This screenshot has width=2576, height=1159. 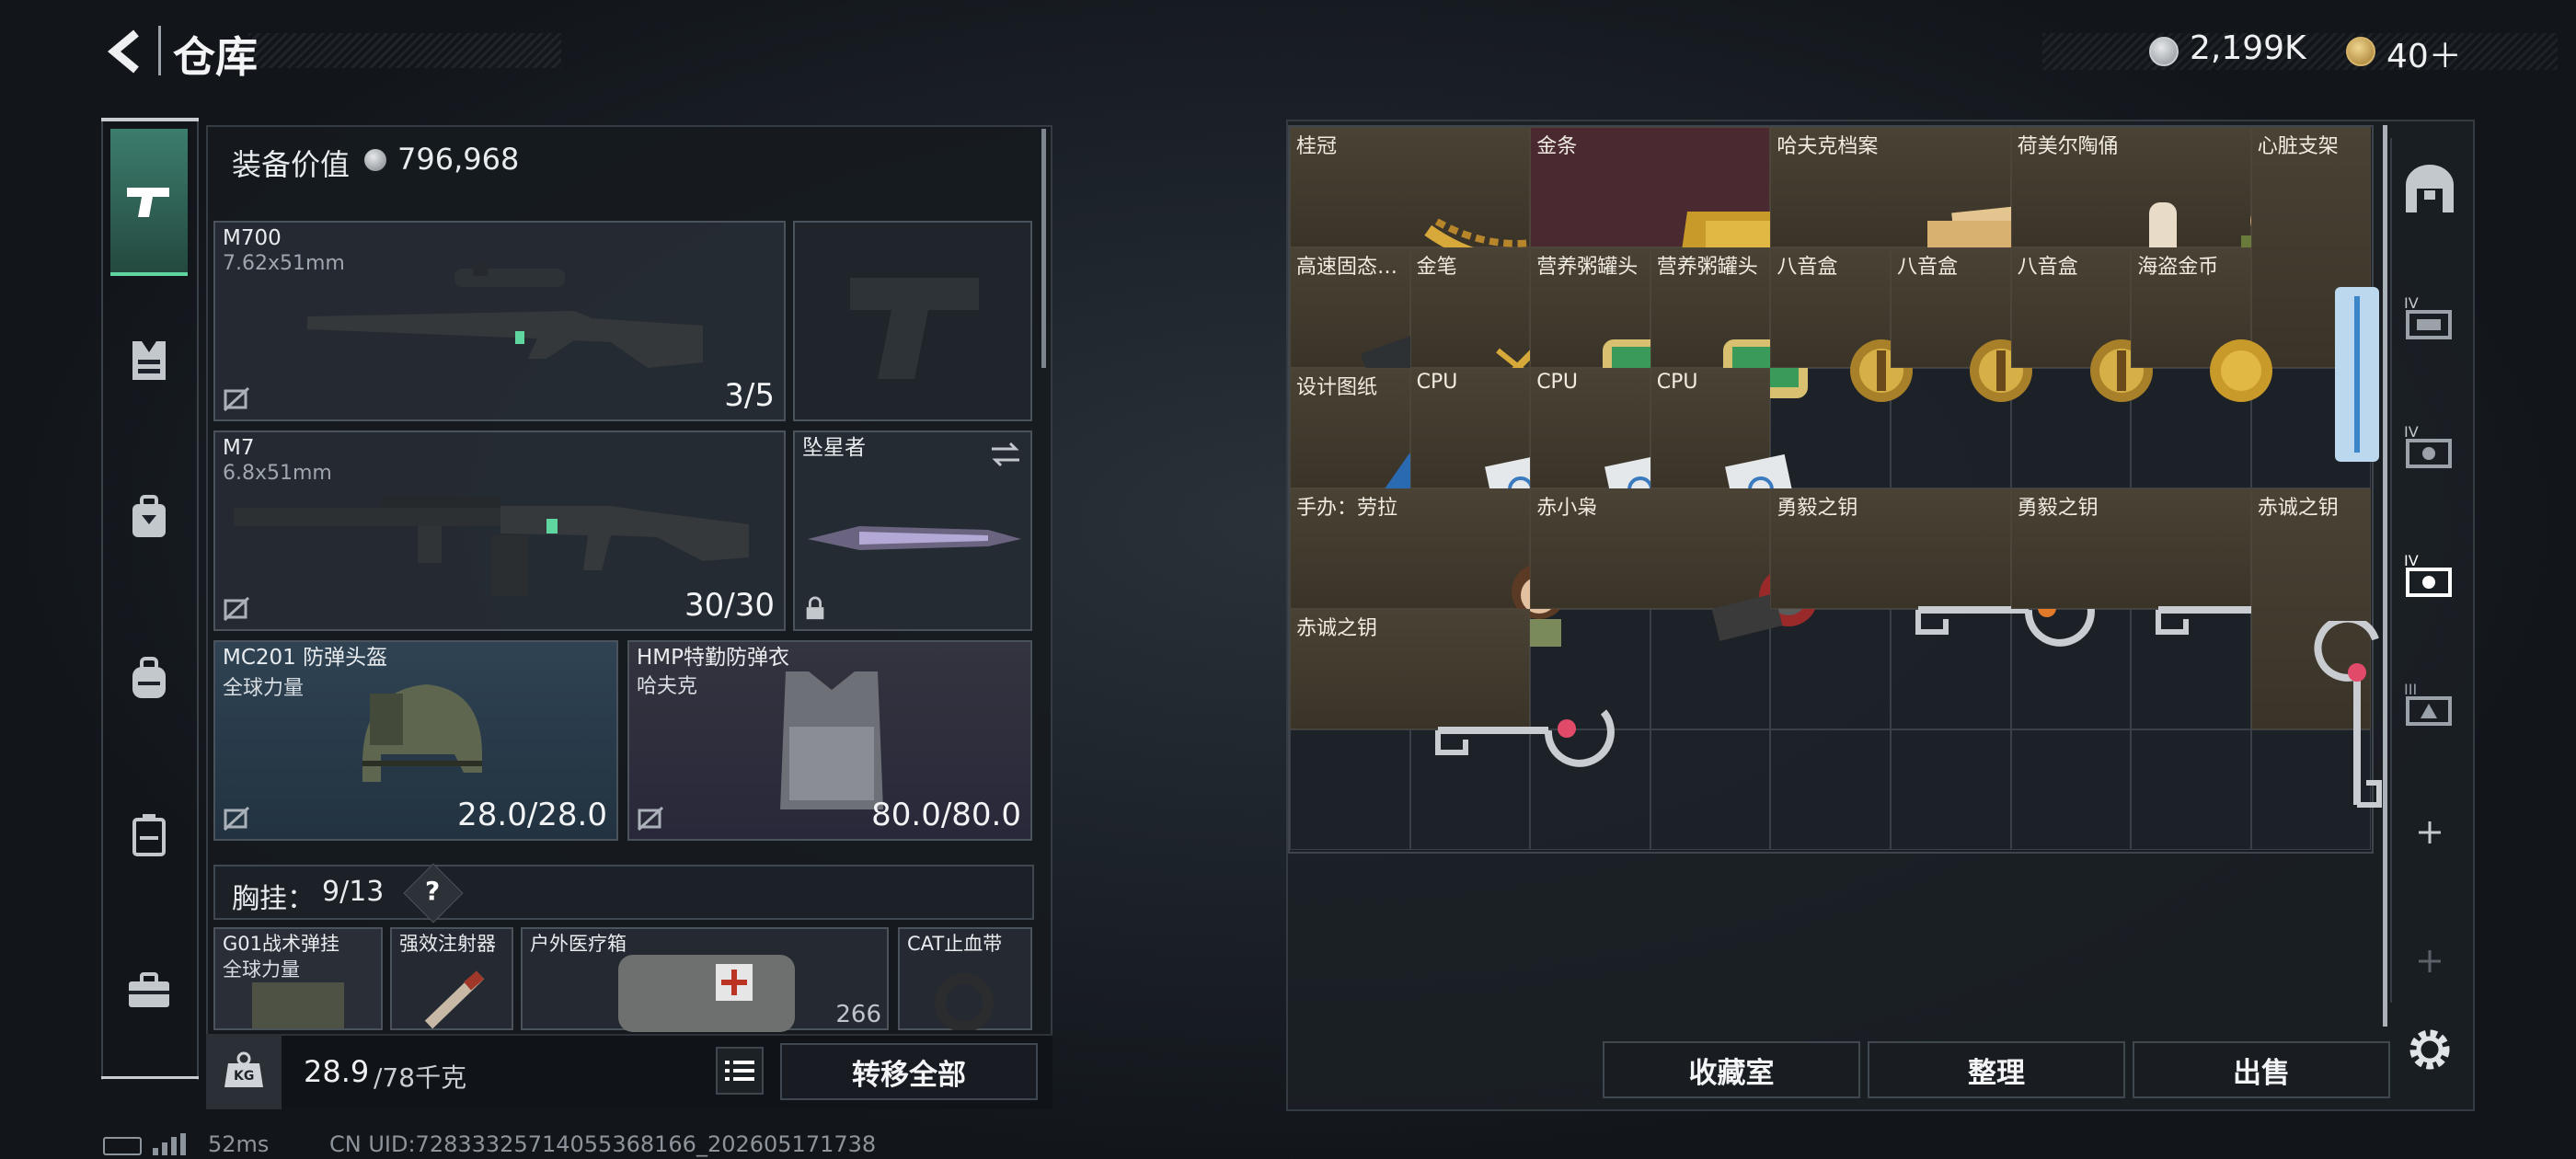 I want to click on gear-icon, so click(x=2429, y=1049).